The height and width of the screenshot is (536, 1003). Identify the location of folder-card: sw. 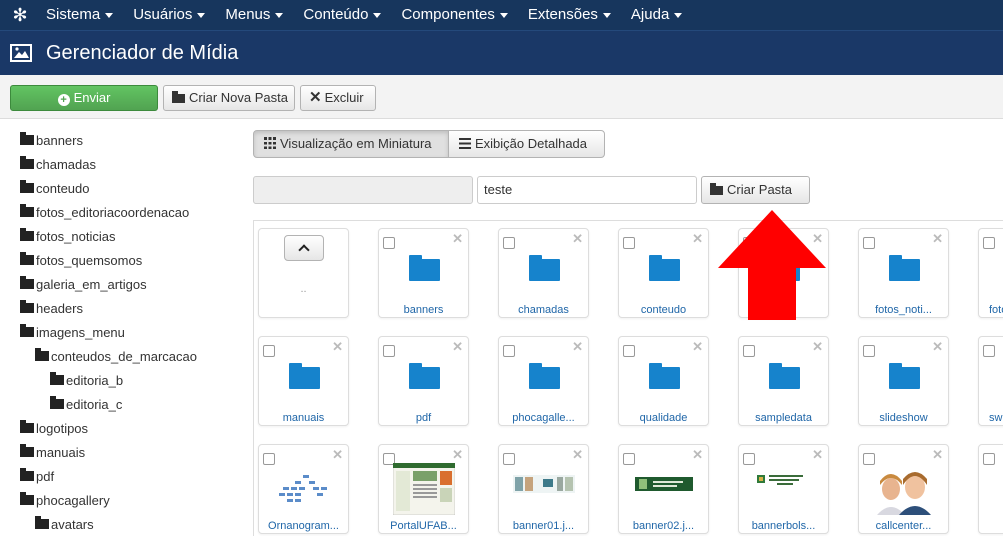
(990, 381).